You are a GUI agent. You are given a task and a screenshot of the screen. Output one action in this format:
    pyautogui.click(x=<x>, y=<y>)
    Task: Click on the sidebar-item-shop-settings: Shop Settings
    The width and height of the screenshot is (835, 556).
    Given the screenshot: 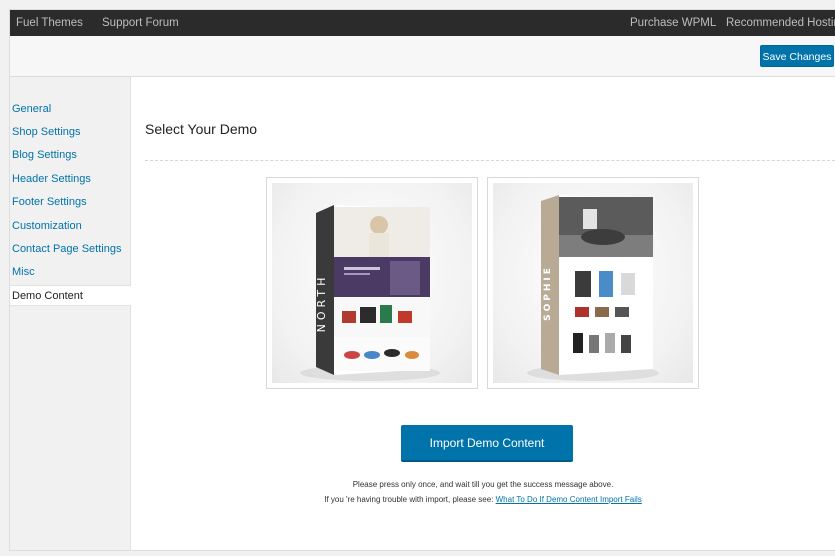 What is the action you would take?
    pyautogui.click(x=70, y=132)
    